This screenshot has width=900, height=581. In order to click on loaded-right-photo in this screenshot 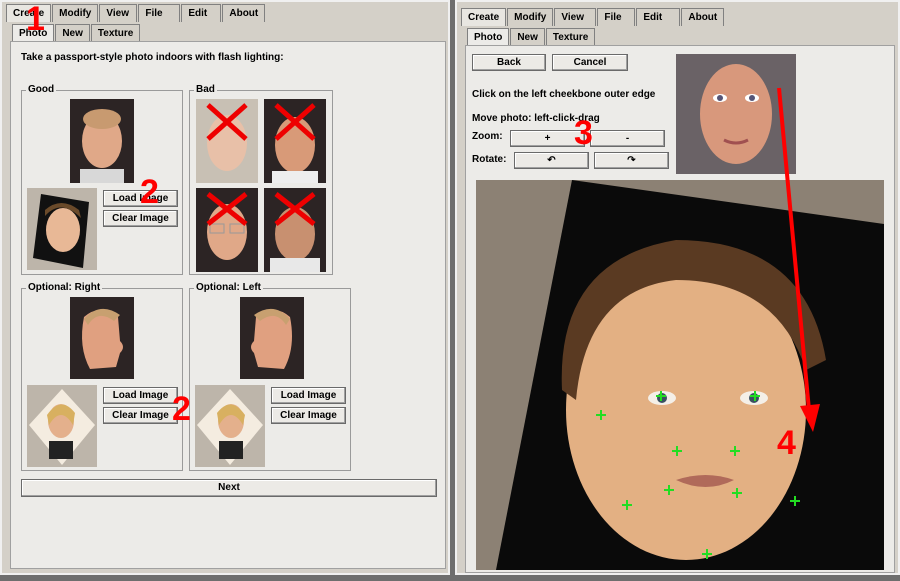, I will do `click(62, 426)`.